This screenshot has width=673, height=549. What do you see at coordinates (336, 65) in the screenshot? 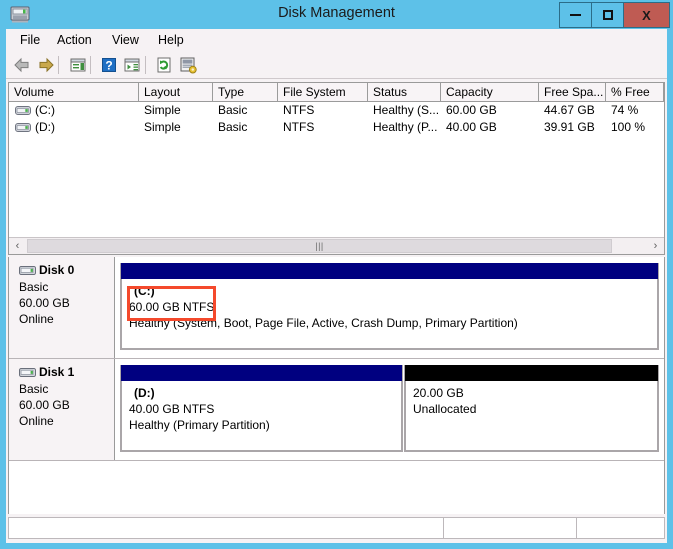
I see `toolbar: ?` at bounding box center [336, 65].